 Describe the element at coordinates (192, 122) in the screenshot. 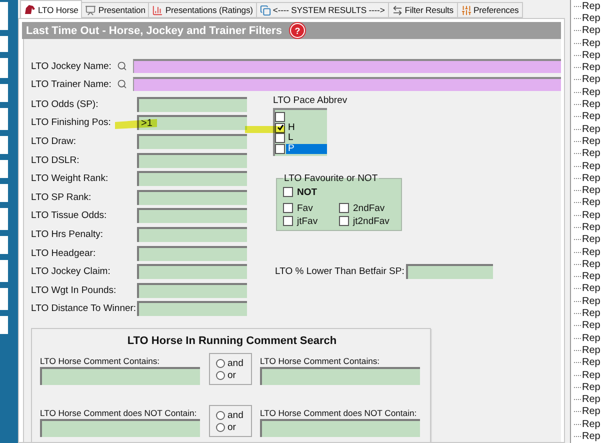

I see `input-field: >1` at that location.